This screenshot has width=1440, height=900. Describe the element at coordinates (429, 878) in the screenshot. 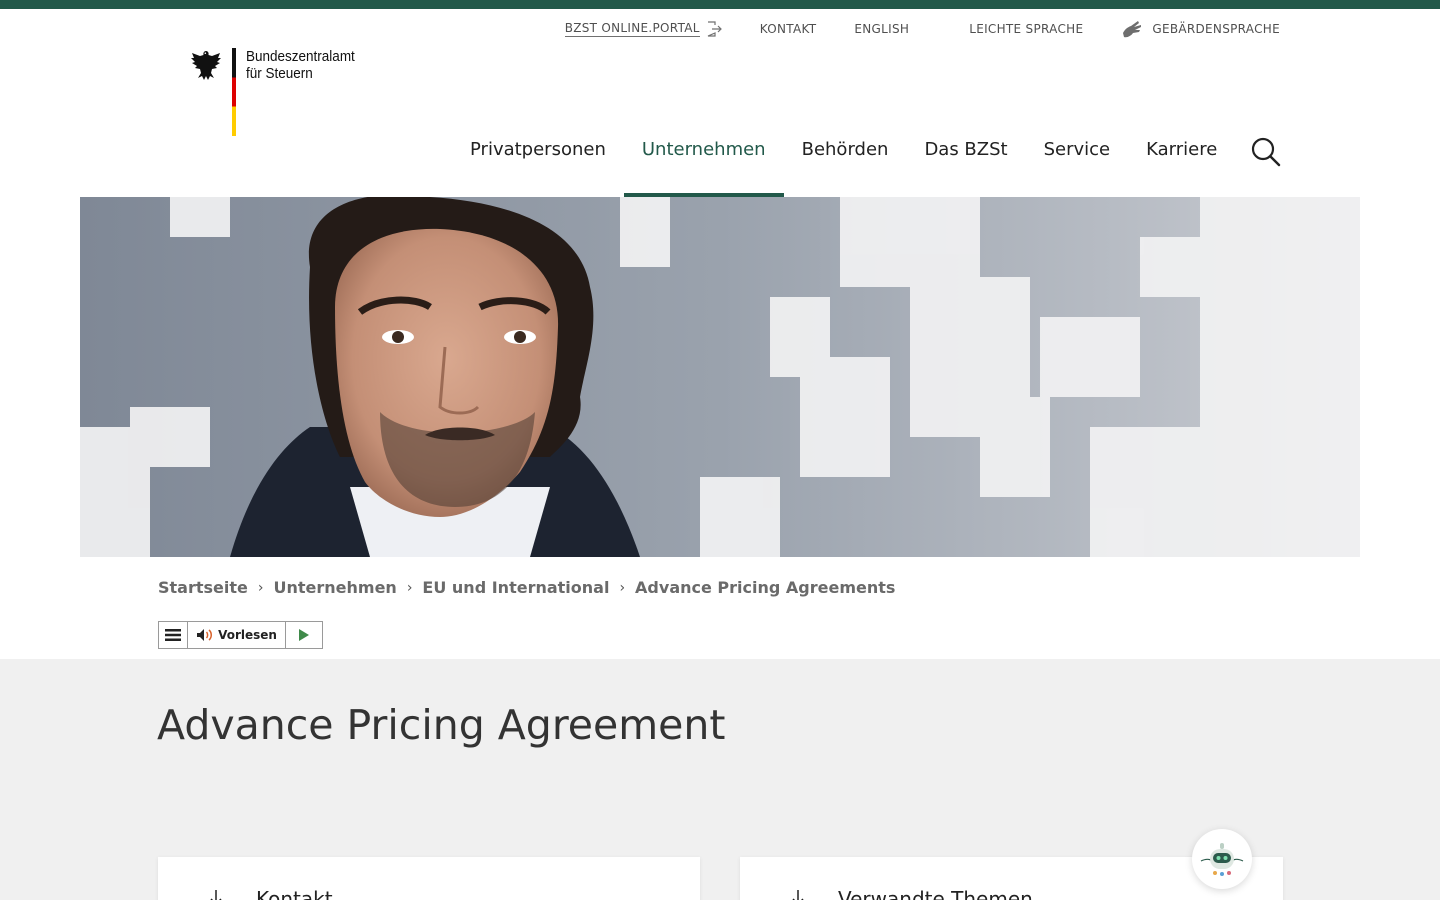

I see `kontakt-card: Kontakt` at that location.